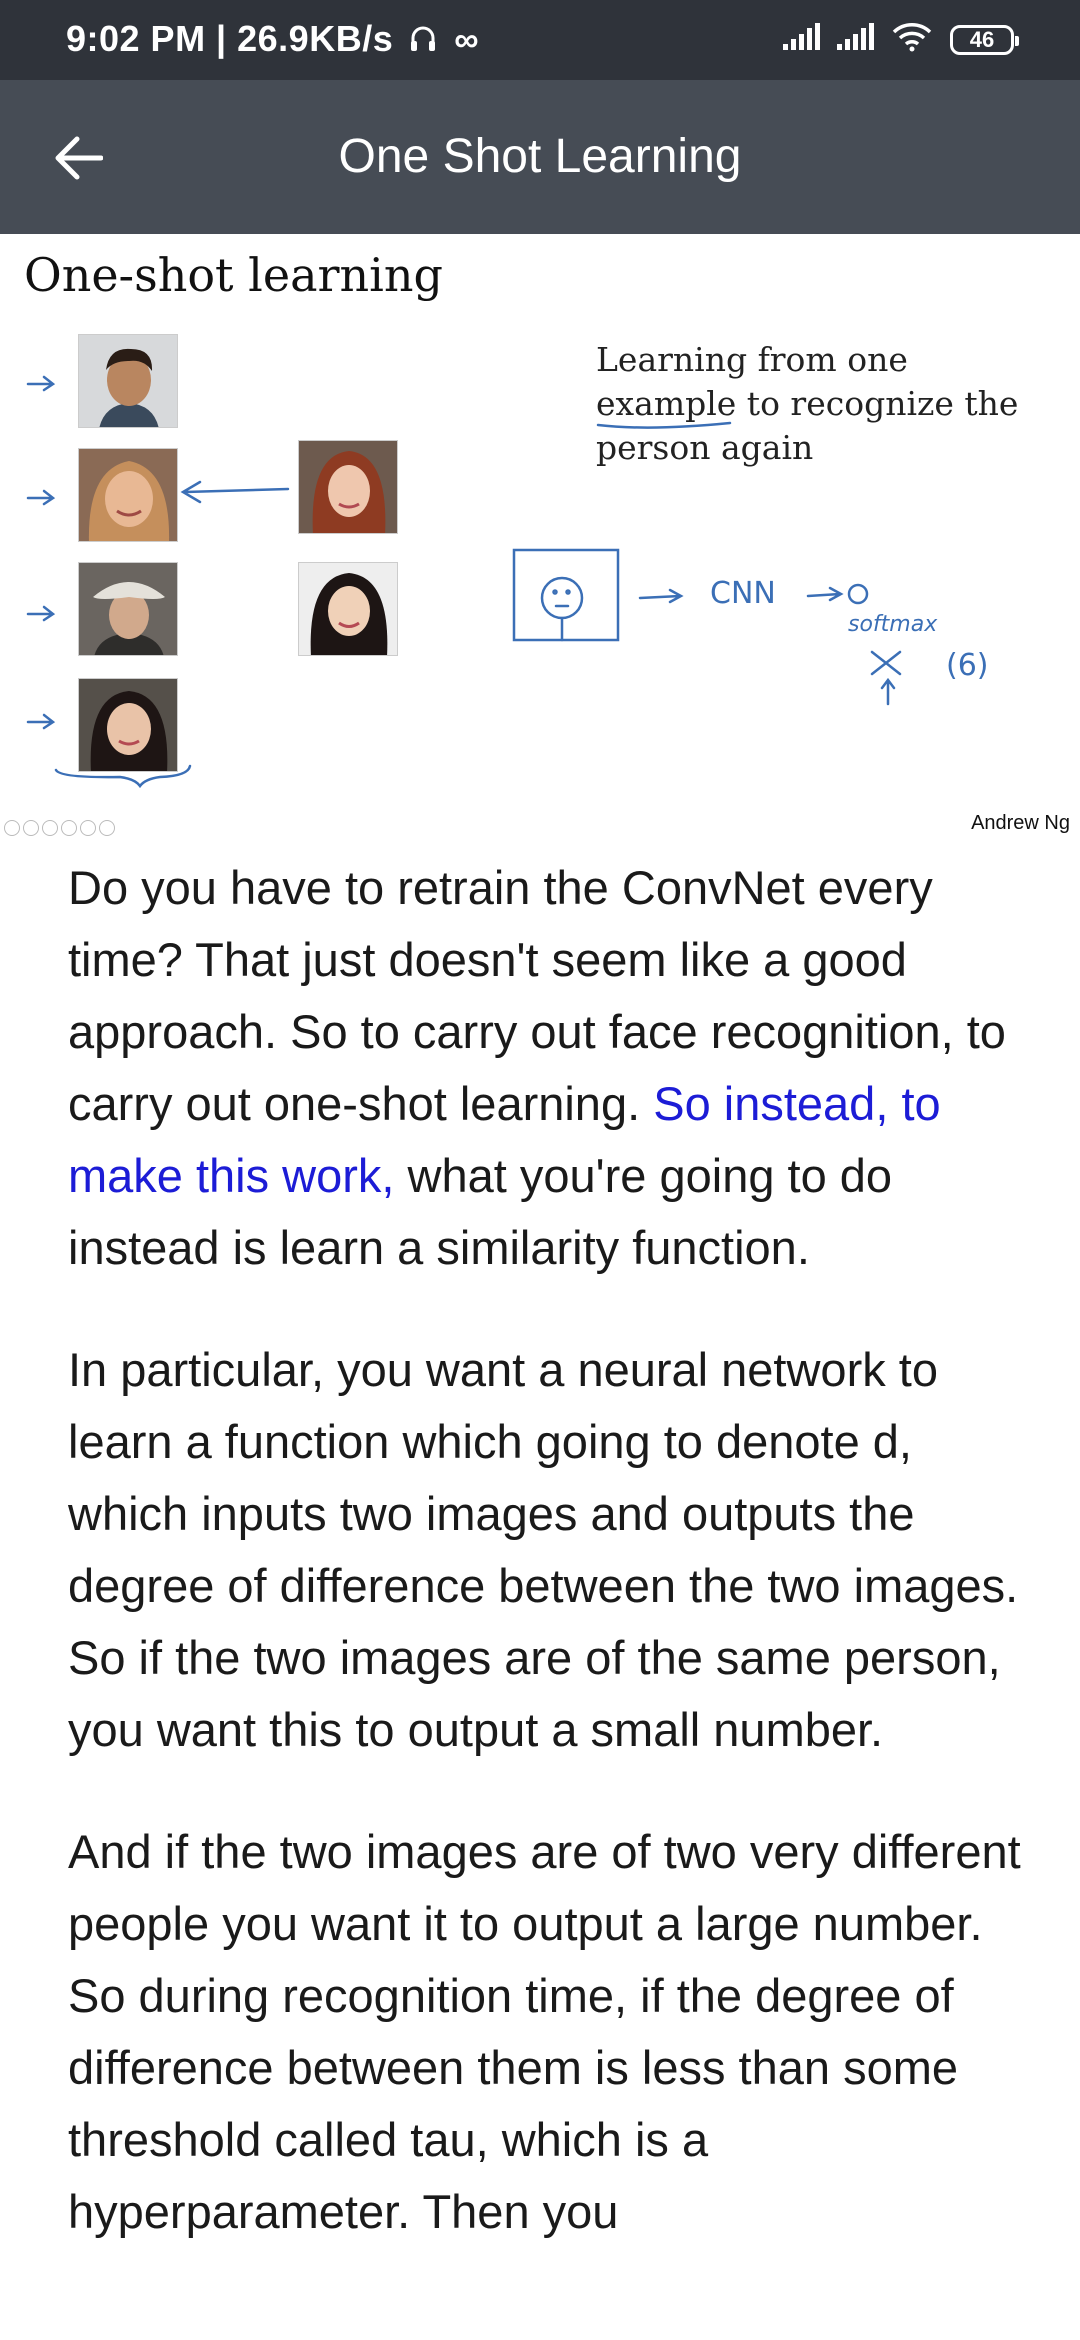 The height and width of the screenshot is (2340, 1080). What do you see at coordinates (967, 665) in the screenshot?
I see `count-label: (6)` at bounding box center [967, 665].